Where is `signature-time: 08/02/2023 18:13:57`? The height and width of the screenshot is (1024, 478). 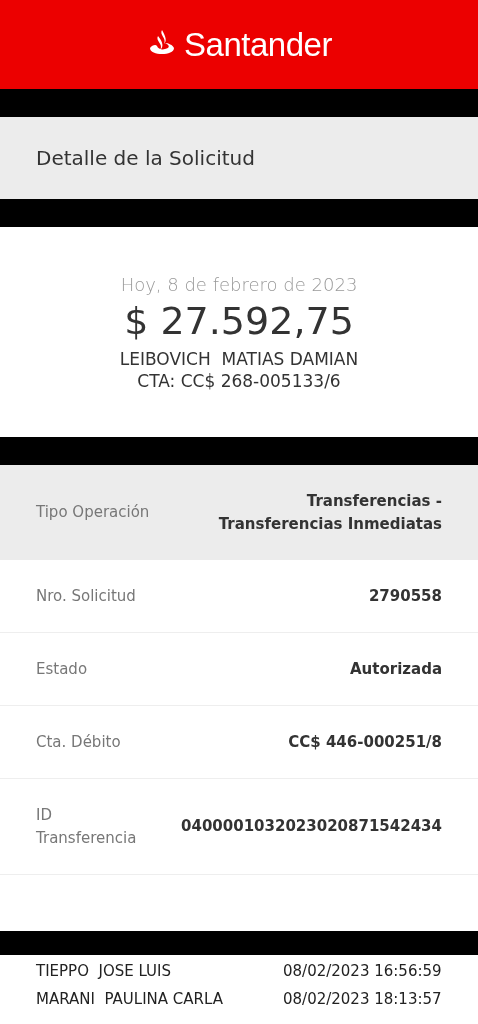 signature-time: 08/02/2023 18:13:57 is located at coordinates (362, 999).